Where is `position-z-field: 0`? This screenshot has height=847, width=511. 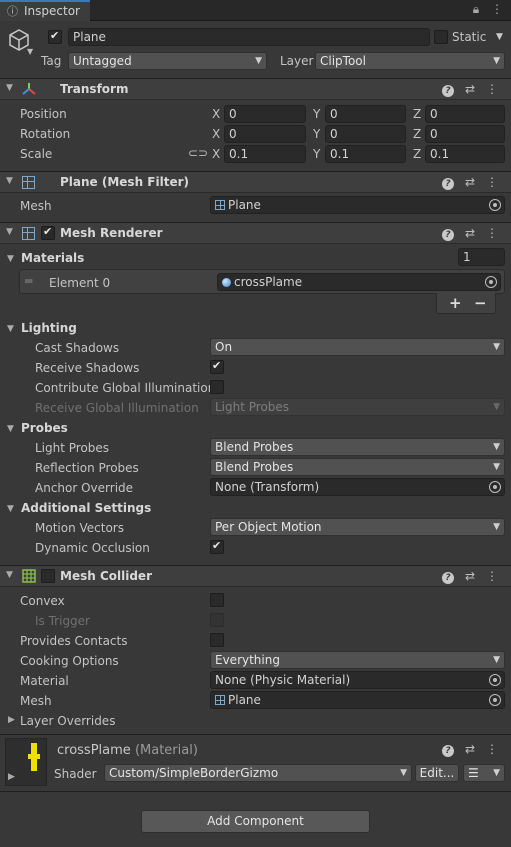 position-z-field: 0 is located at coordinates (465, 114).